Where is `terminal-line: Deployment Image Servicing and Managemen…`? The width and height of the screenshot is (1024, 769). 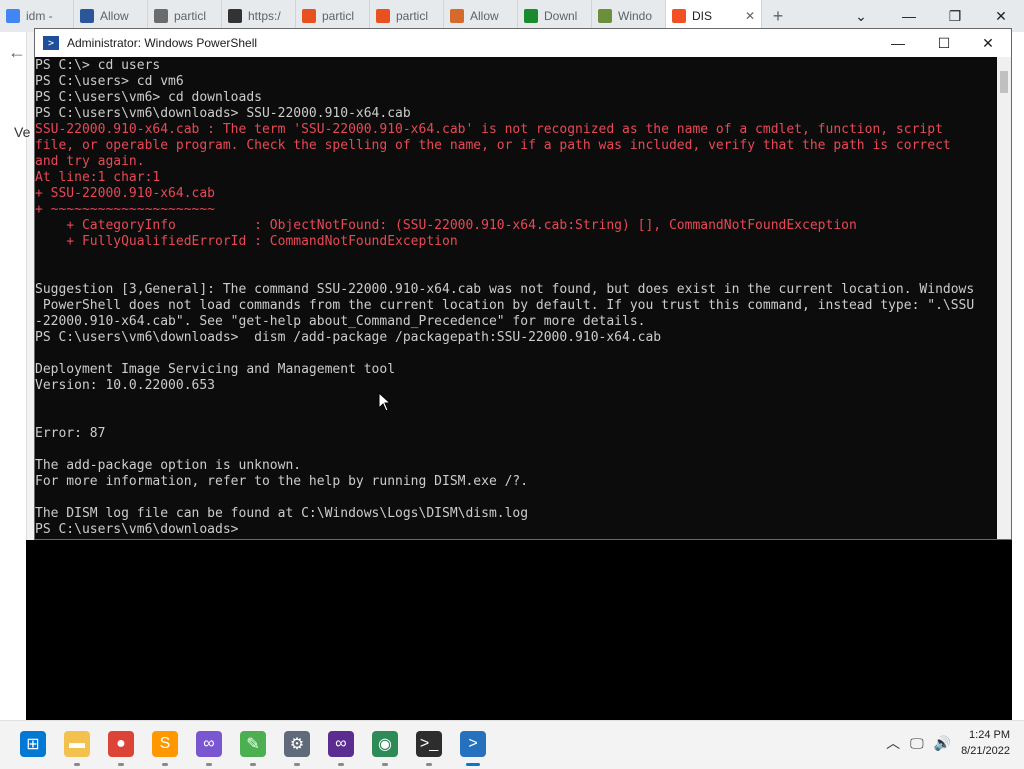
terminal-line: Deployment Image Servicing and Managemen… is located at coordinates (215, 369).